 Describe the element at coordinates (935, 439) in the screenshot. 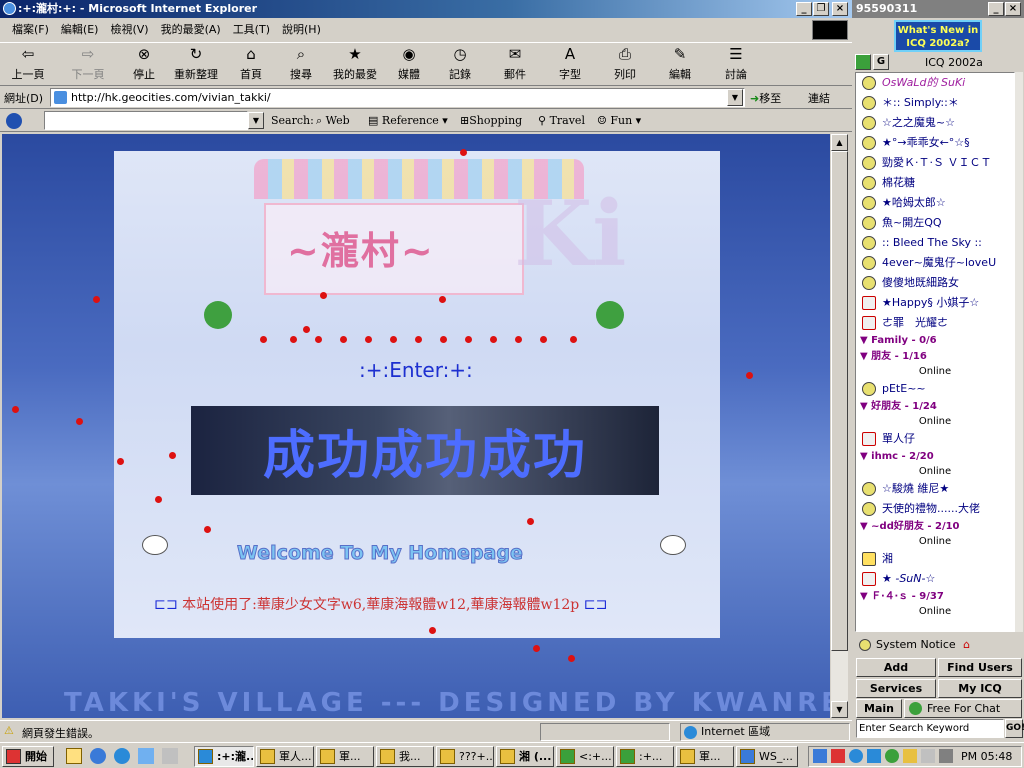

I see `contact-item: 單人仔` at that location.